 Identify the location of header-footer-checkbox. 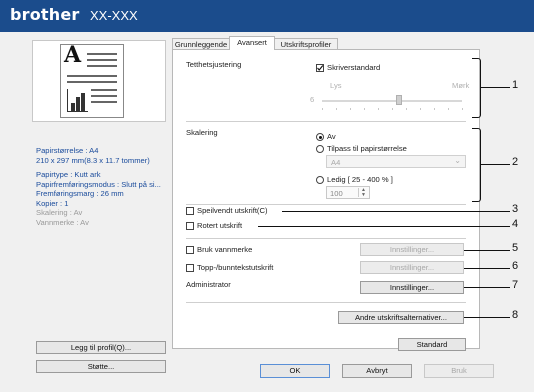
(190, 268).